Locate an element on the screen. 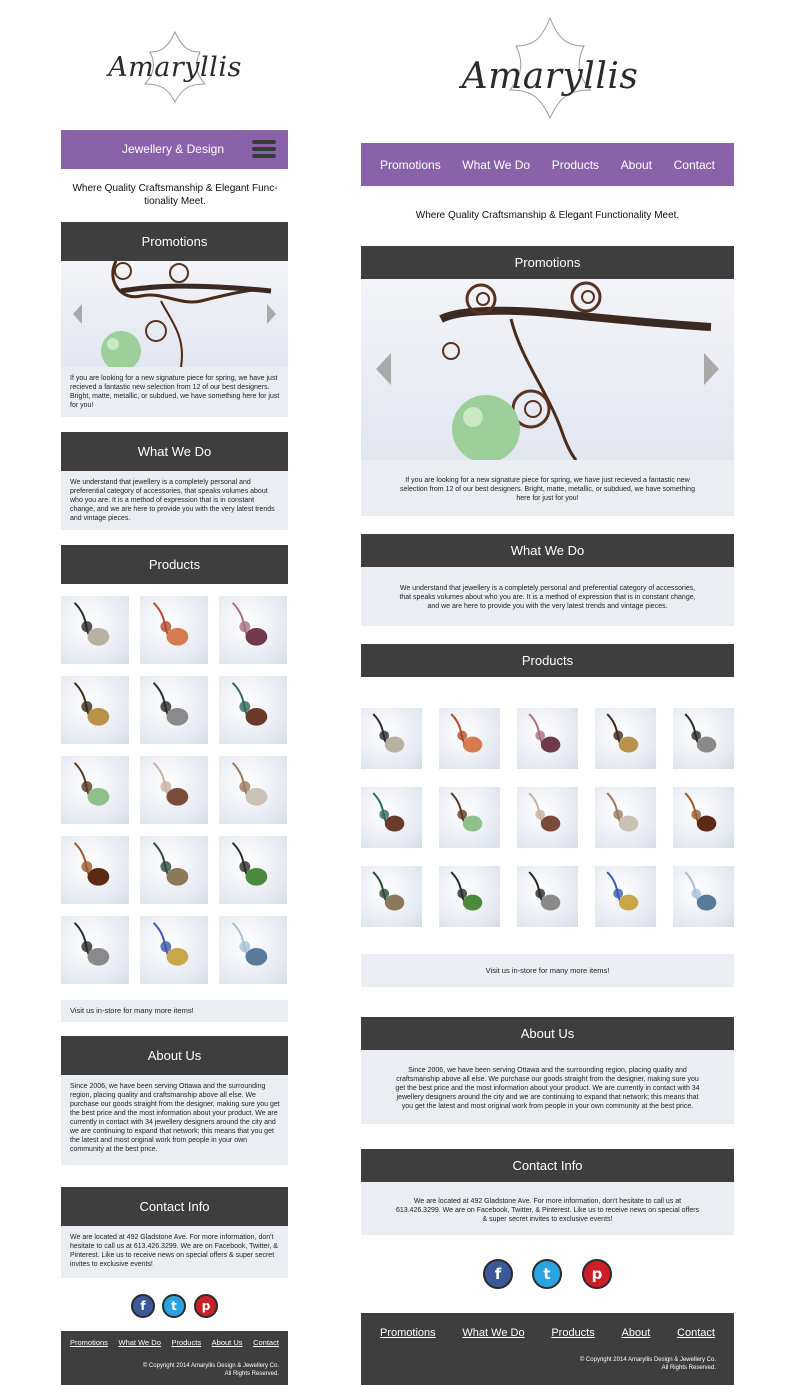  nav-contact: Contact is located at coordinates (694, 165).